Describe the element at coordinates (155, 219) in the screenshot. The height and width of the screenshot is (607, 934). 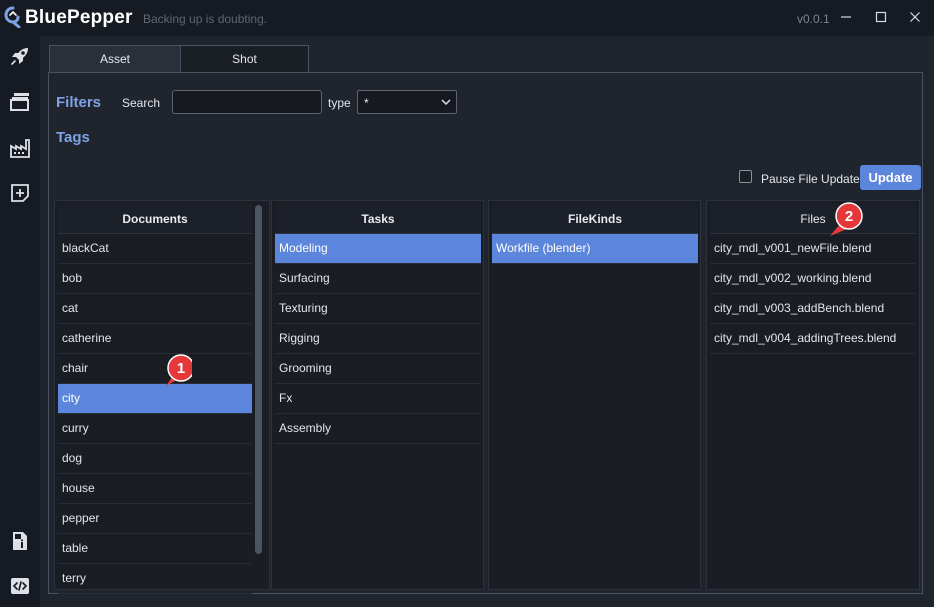
I see `documents-header: Documents` at that location.